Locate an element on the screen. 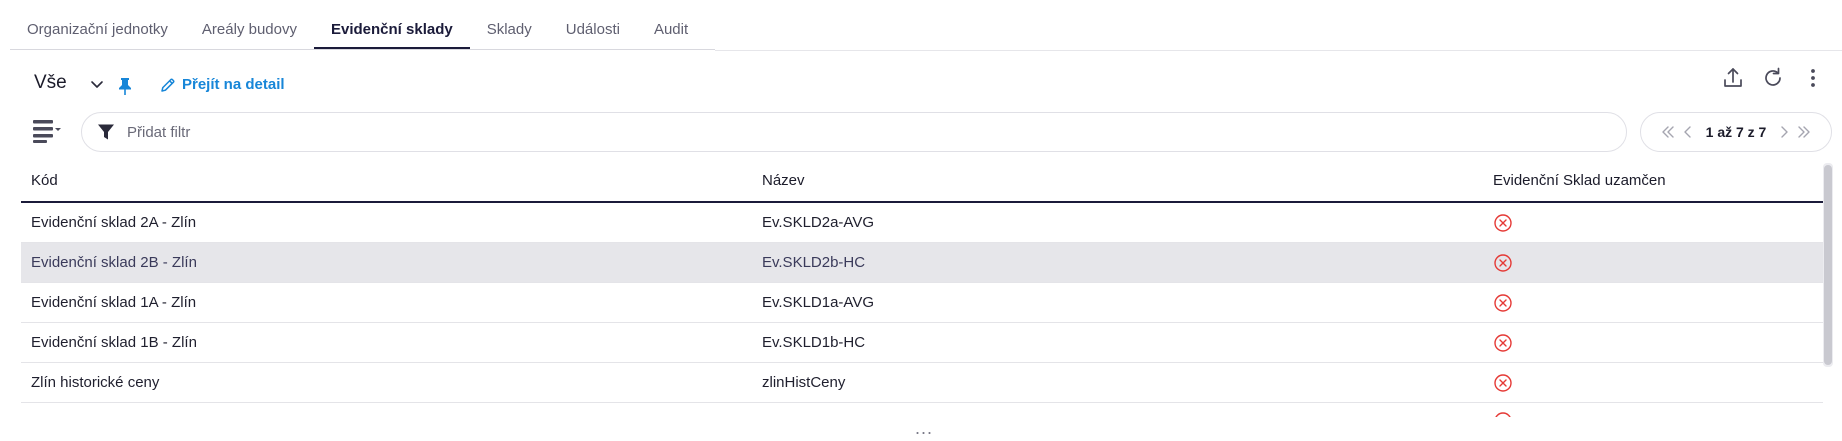 The height and width of the screenshot is (441, 1842). pagination: 1 až 7 z 7 is located at coordinates (1736, 132).